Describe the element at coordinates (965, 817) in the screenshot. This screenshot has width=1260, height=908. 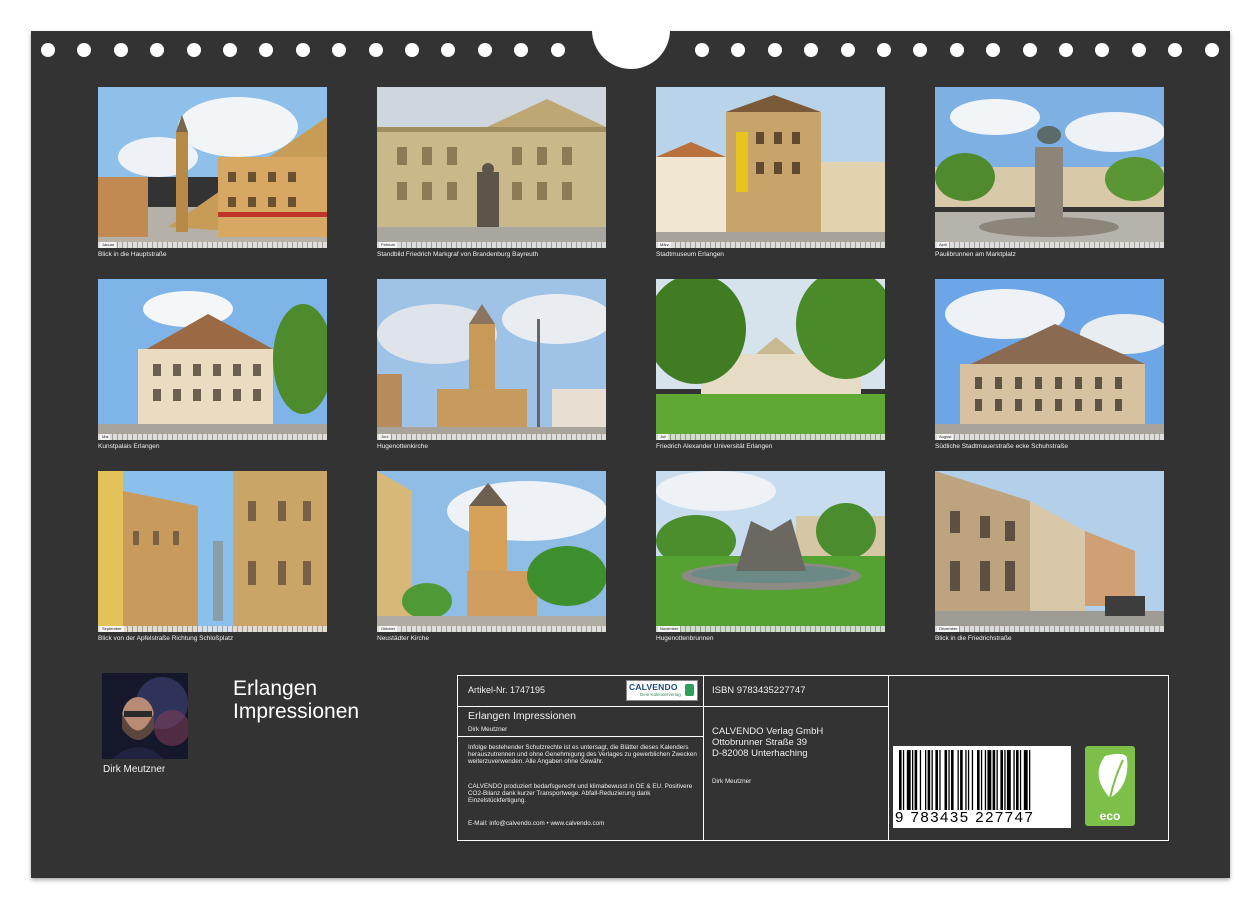
I see `barcode-digits: 9 783435 227747` at that location.